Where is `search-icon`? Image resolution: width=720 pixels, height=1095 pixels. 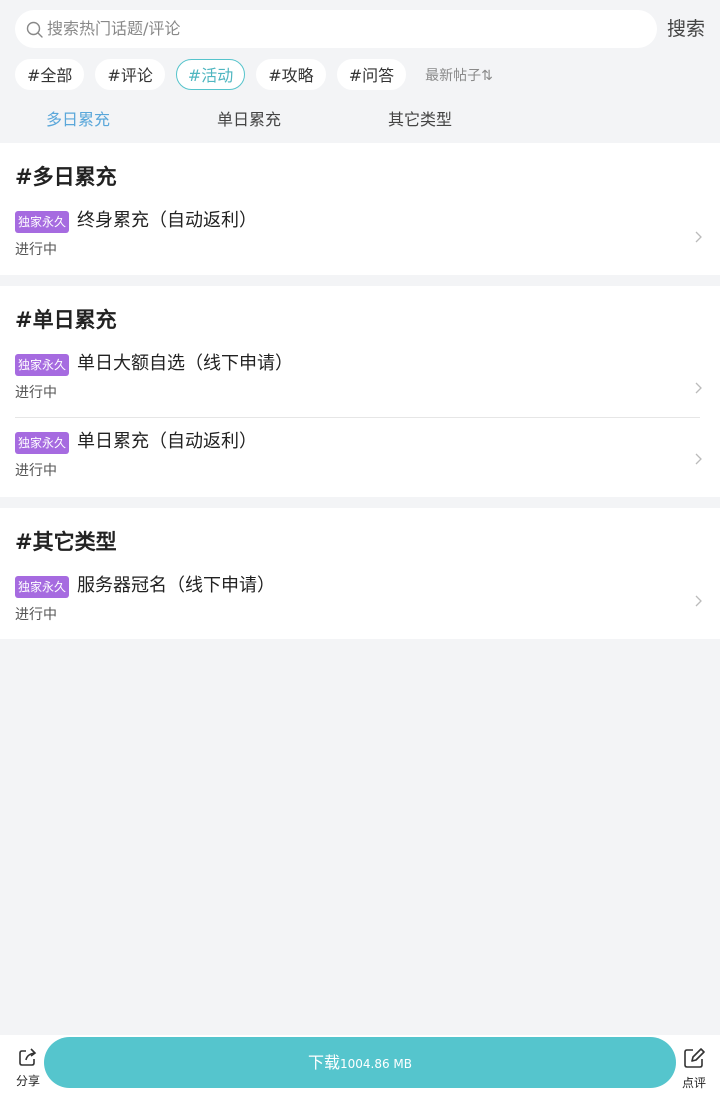
search-icon is located at coordinates (34, 29).